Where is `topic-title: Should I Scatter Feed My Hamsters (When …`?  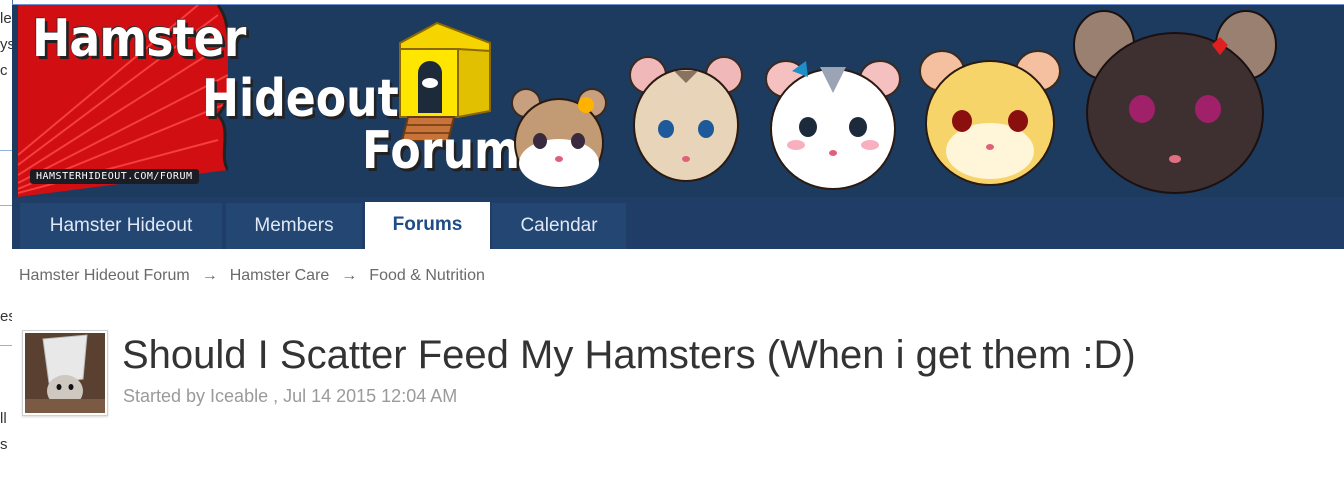
topic-title: Should I Scatter Feed My Hamsters (When … is located at coordinates (629, 355).